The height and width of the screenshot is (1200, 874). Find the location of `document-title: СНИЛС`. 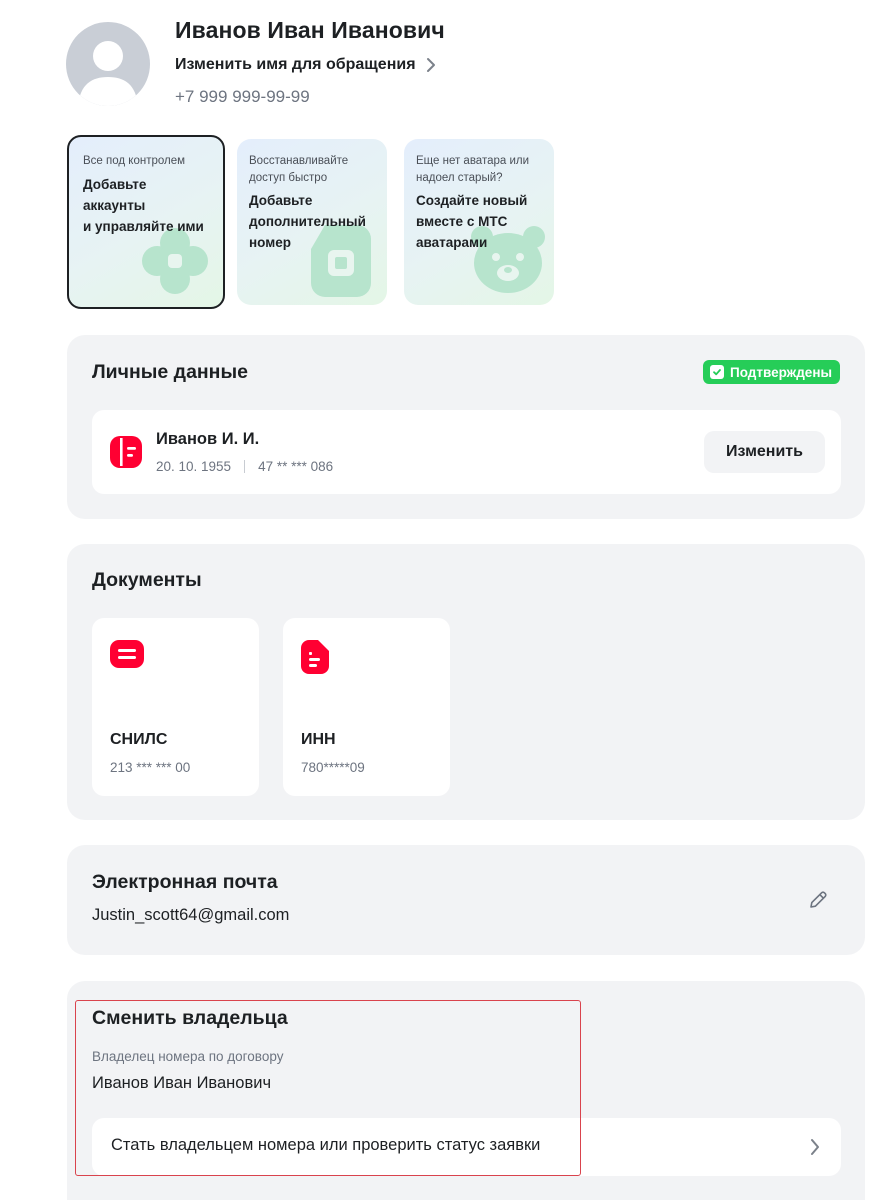

document-title: СНИЛС is located at coordinates (139, 739).